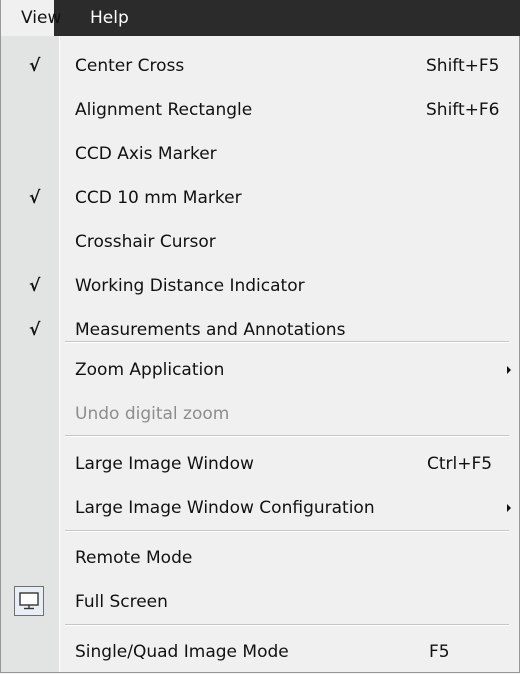 The height and width of the screenshot is (674, 520). Describe the element at coordinates (134, 558) in the screenshot. I see `menu-item-label: Remote Mode` at that location.